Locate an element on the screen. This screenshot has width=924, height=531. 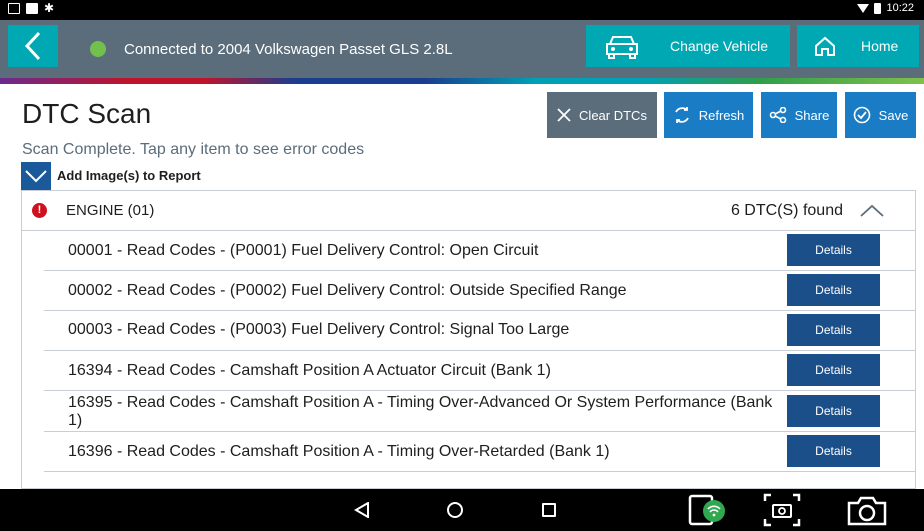
car-icon is located at coordinates (622, 47).